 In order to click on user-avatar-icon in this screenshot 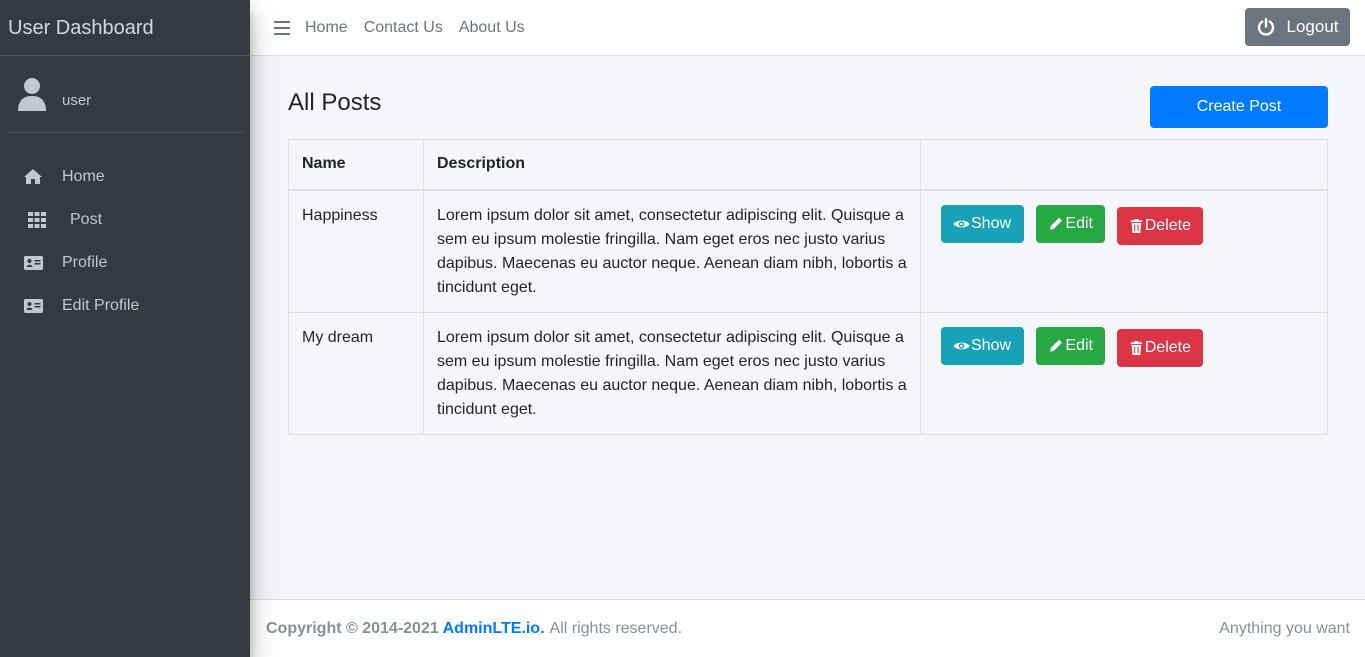, I will do `click(32, 94)`.